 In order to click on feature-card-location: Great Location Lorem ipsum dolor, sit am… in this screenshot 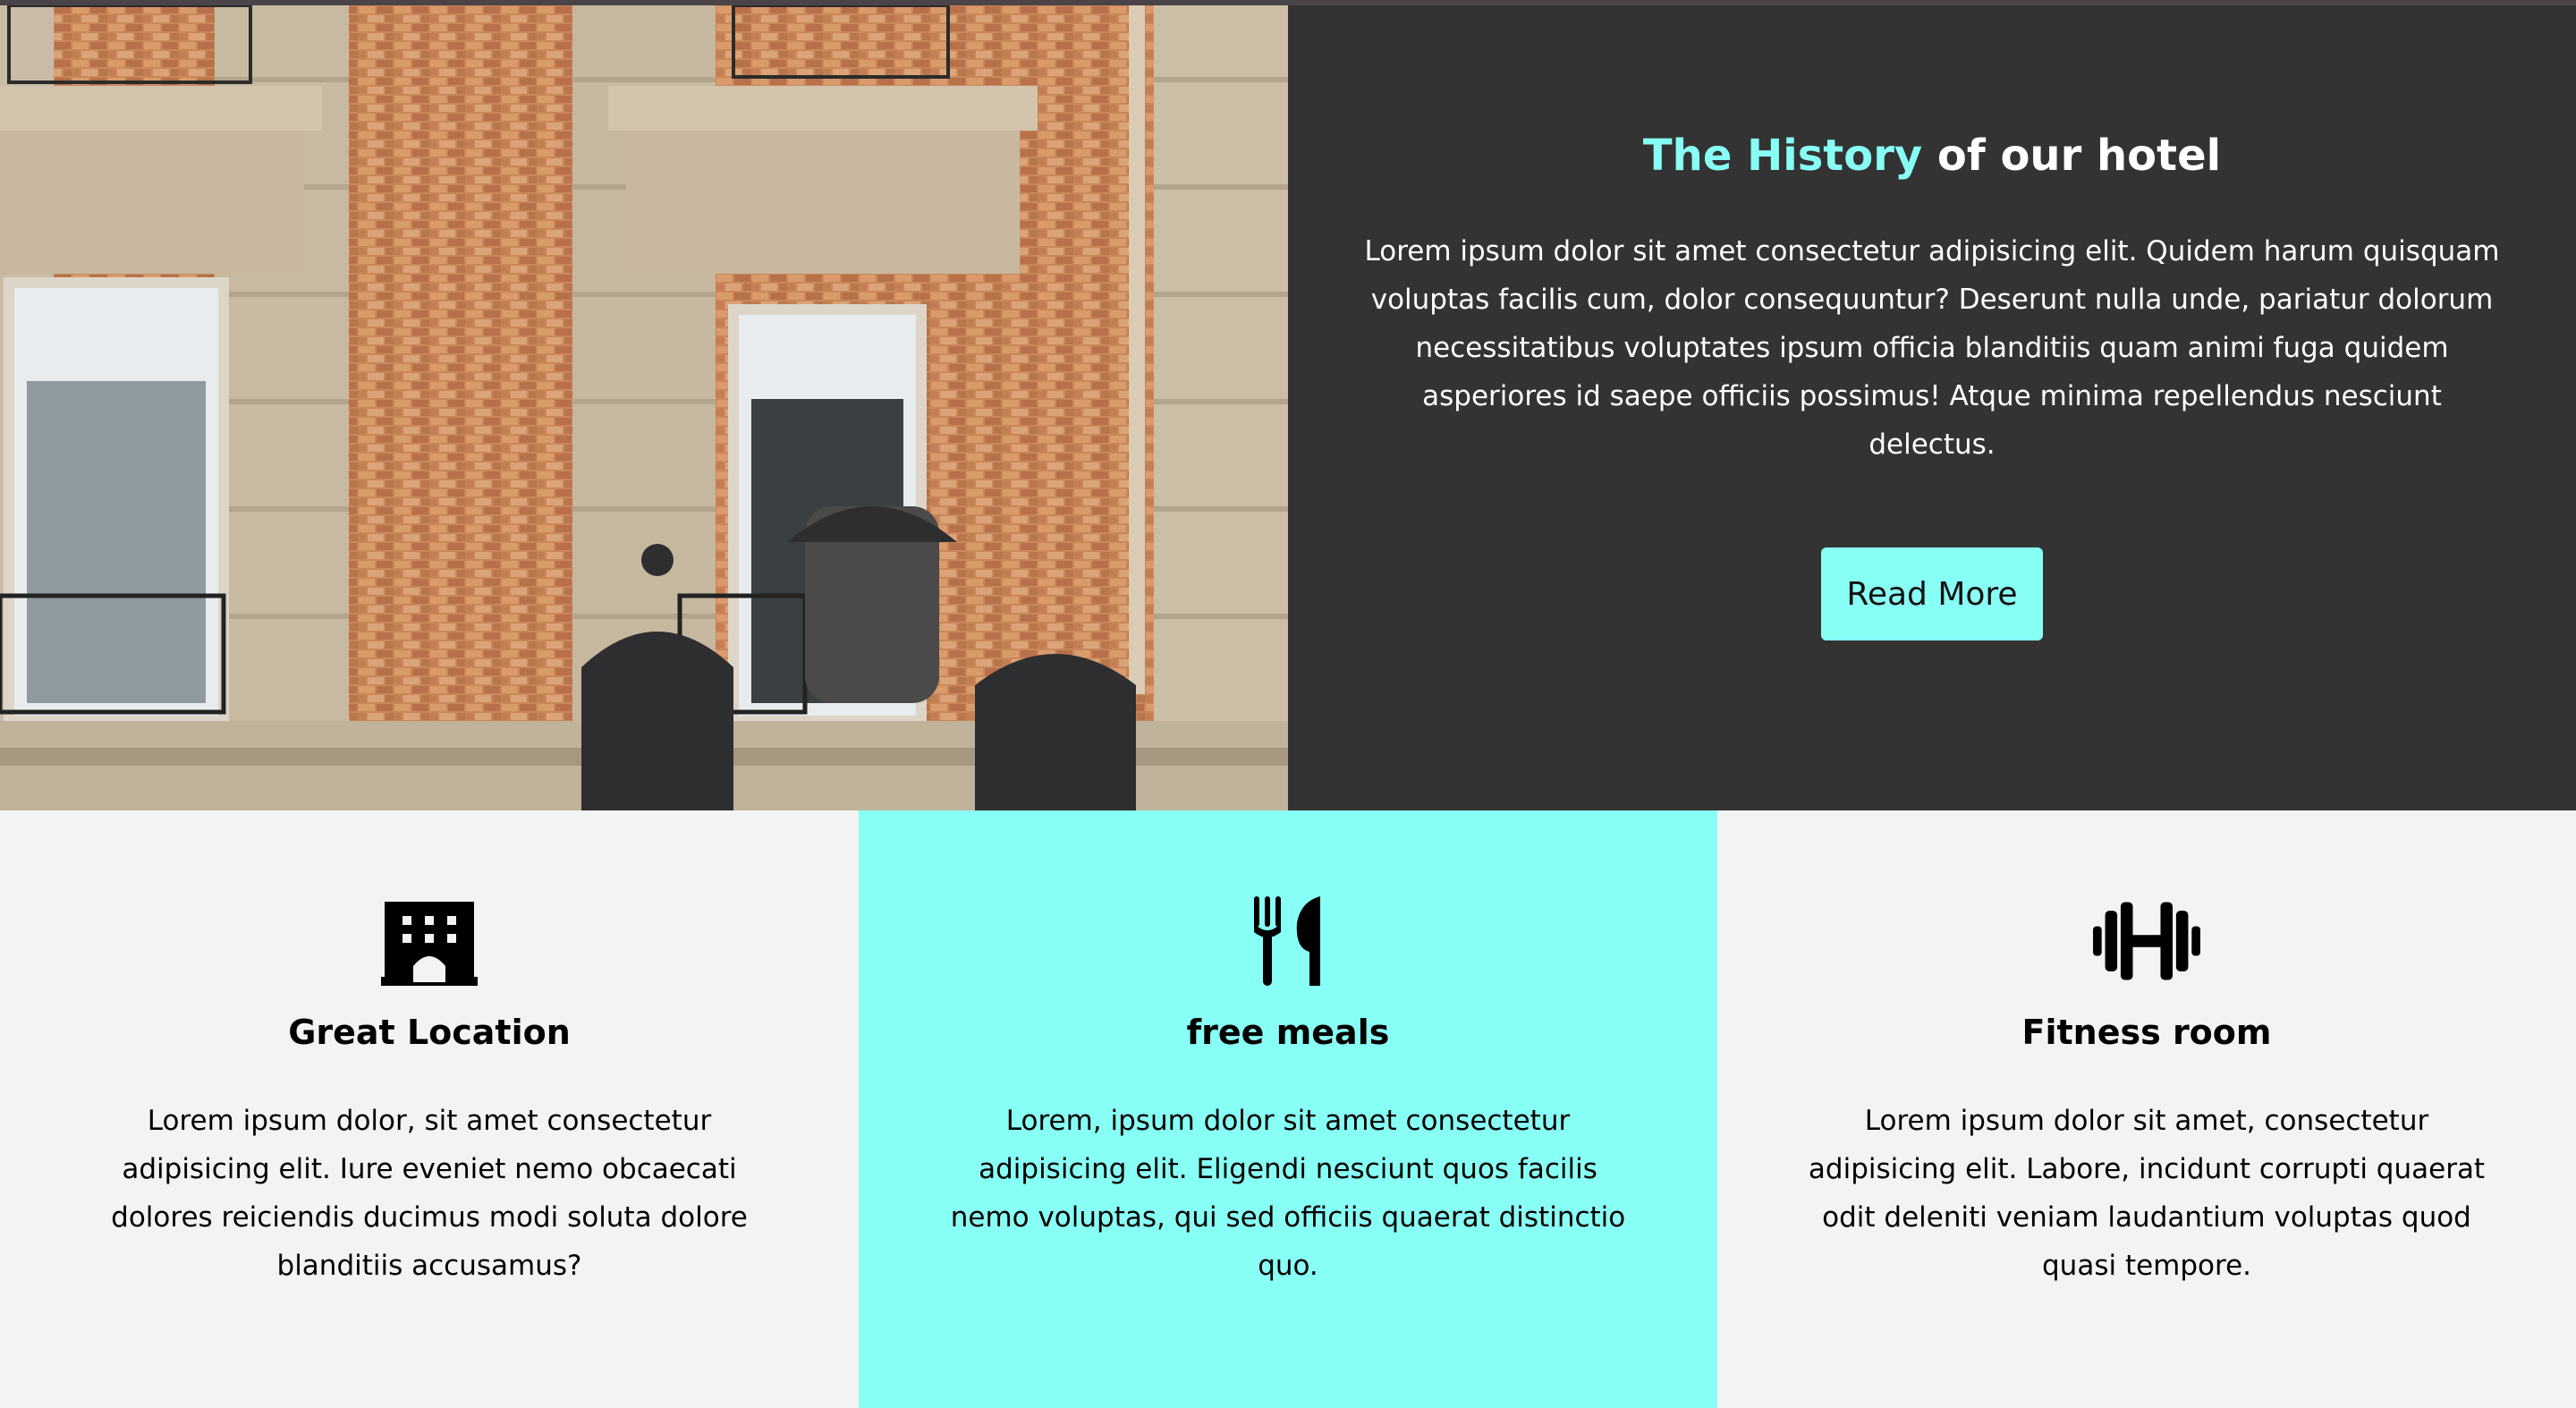, I will do `click(429, 1109)`.